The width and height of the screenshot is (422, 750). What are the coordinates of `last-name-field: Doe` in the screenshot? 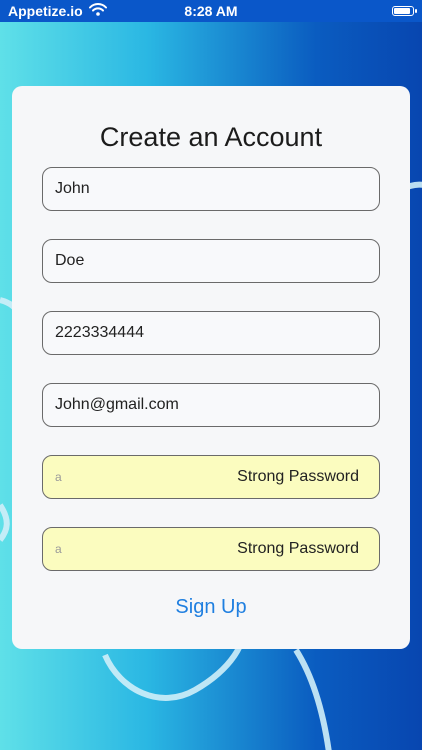 It's located at (211, 261).